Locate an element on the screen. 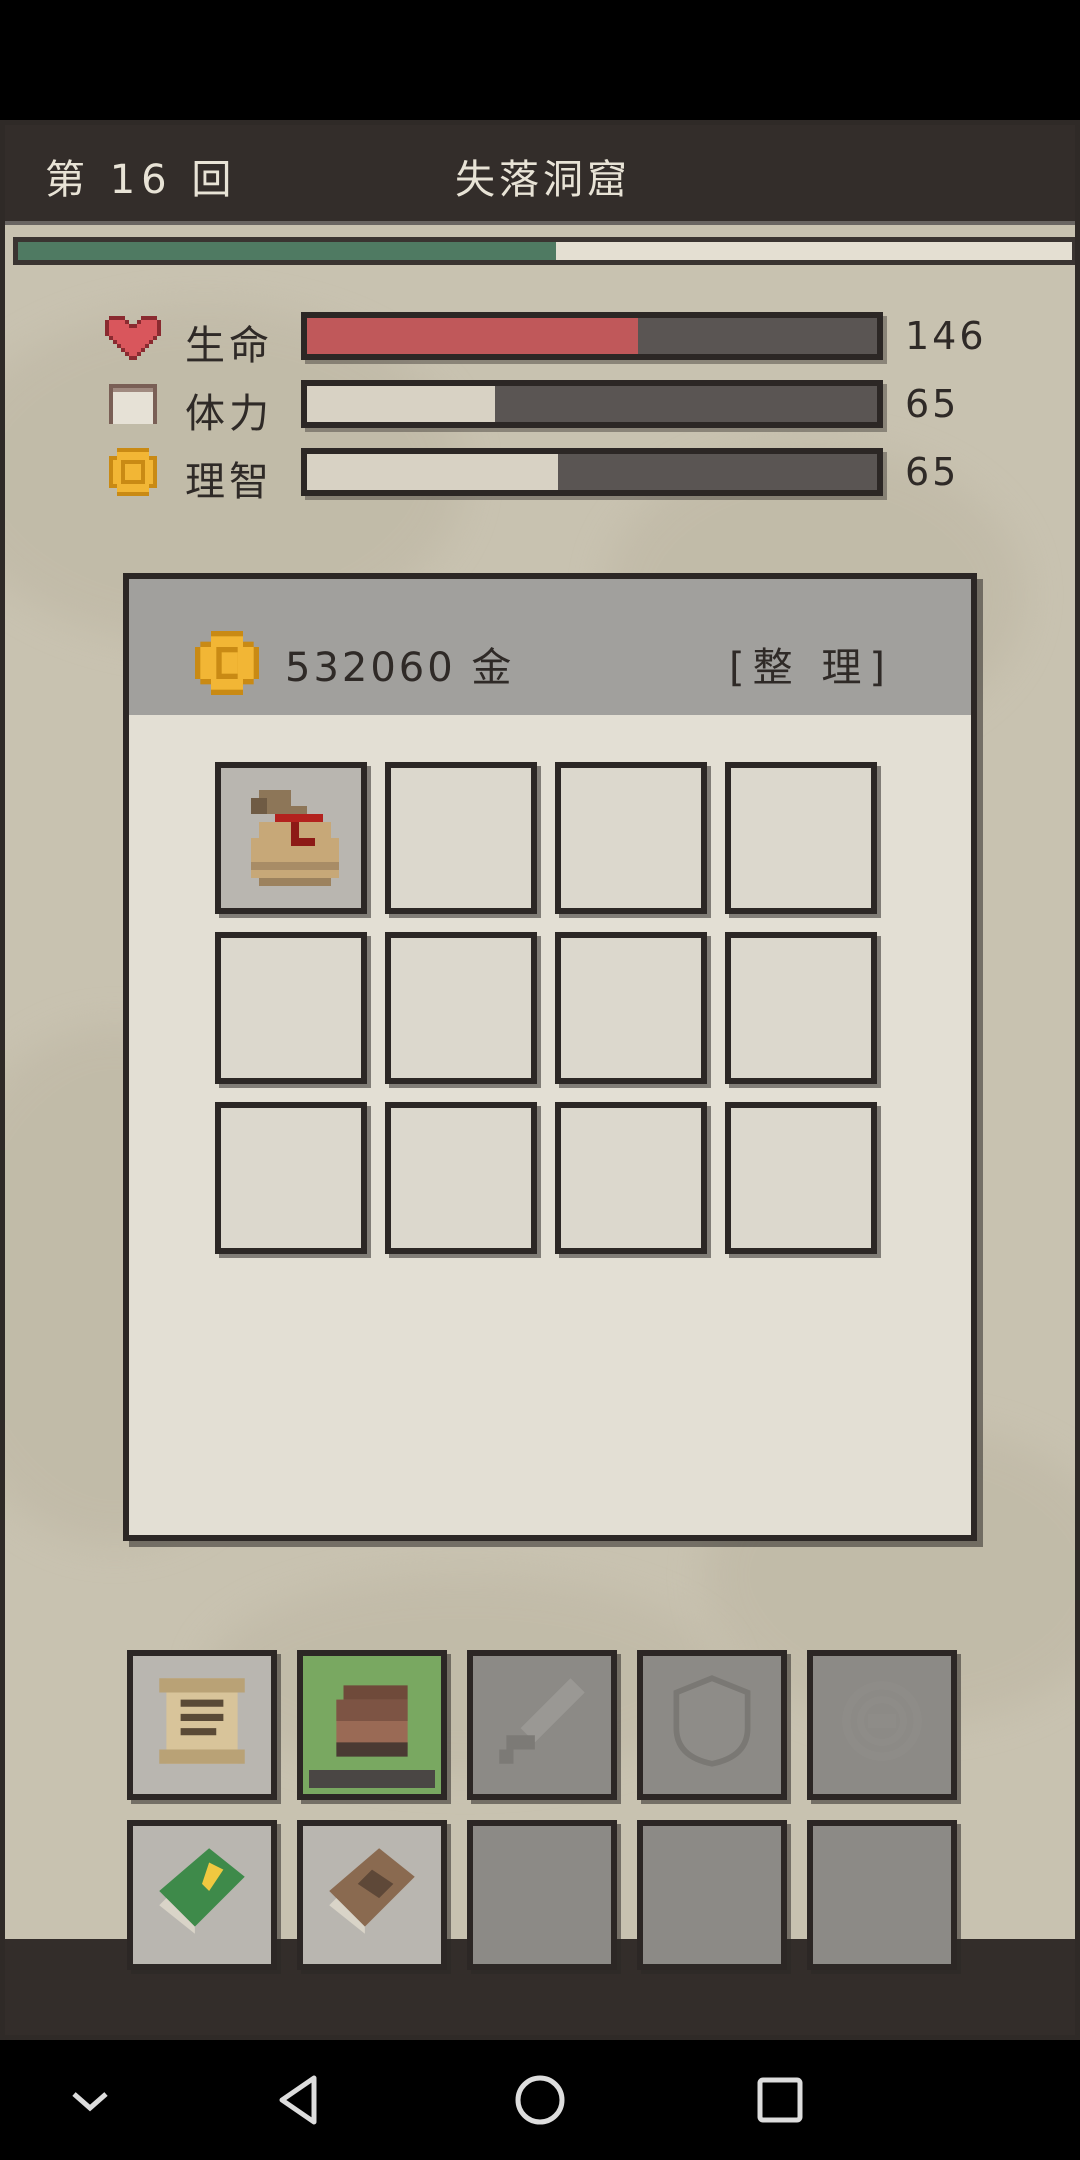 This screenshot has width=1080, height=2160. stat-value-sanity: 65 is located at coordinates (932, 472).